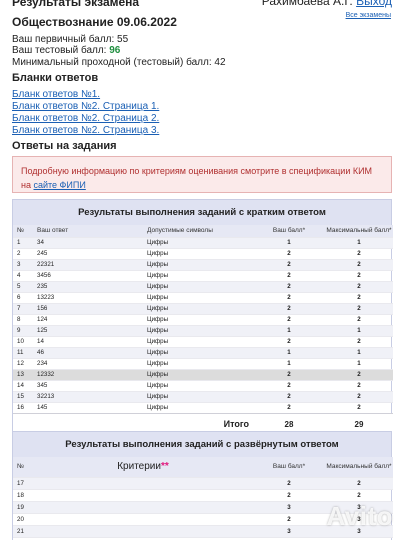  I want to click on col-max-score-star: *, so click(390, 231).